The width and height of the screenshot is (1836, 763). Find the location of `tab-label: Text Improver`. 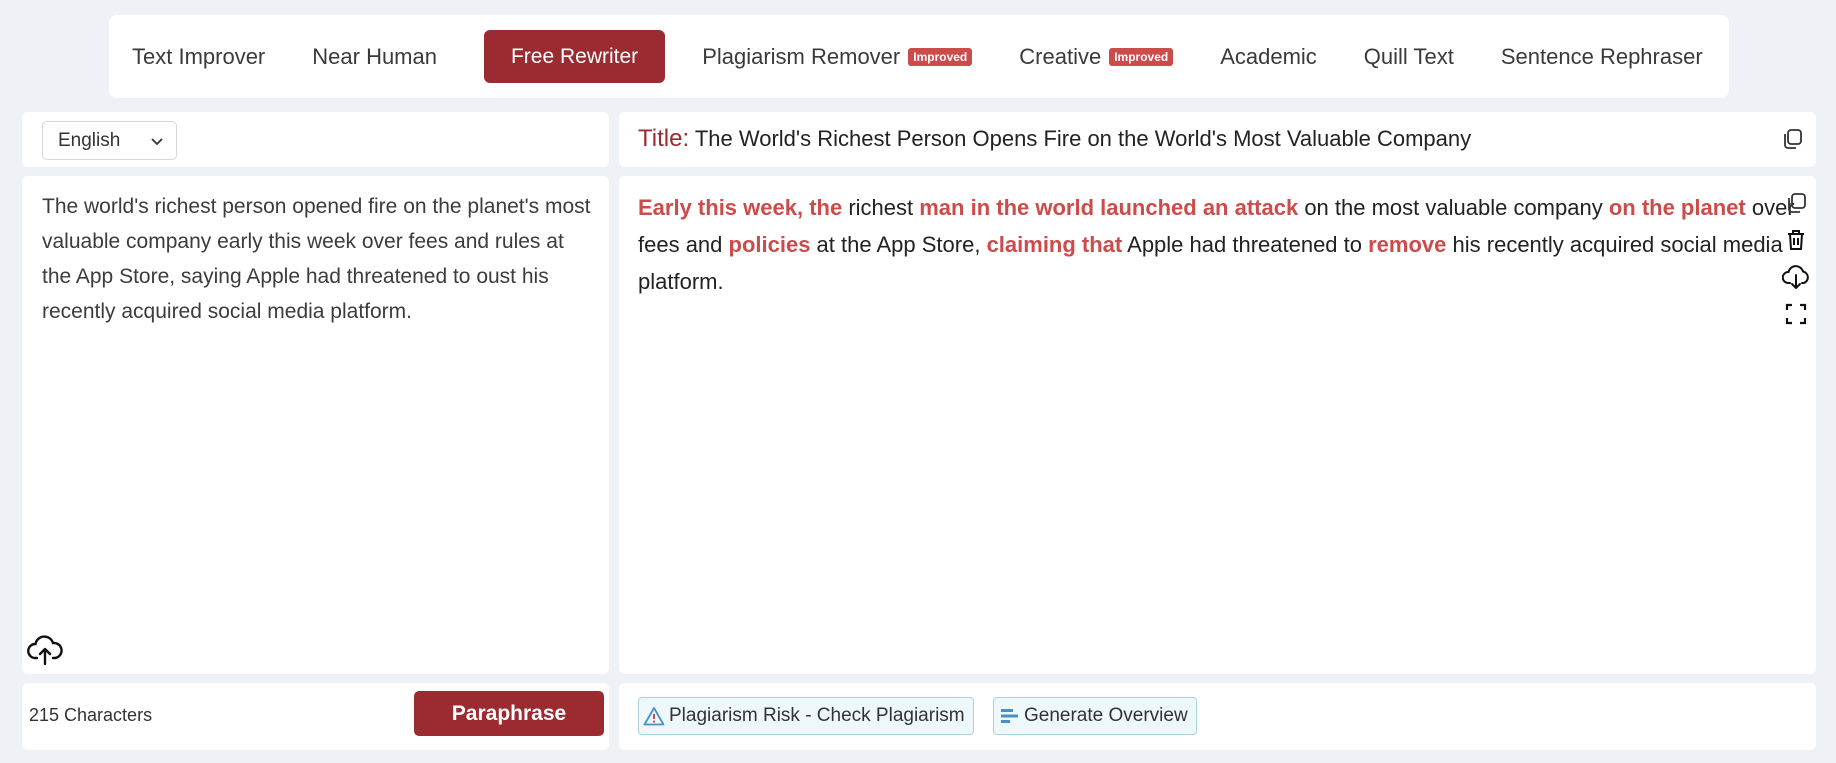

tab-label: Text Improver is located at coordinates (199, 56).